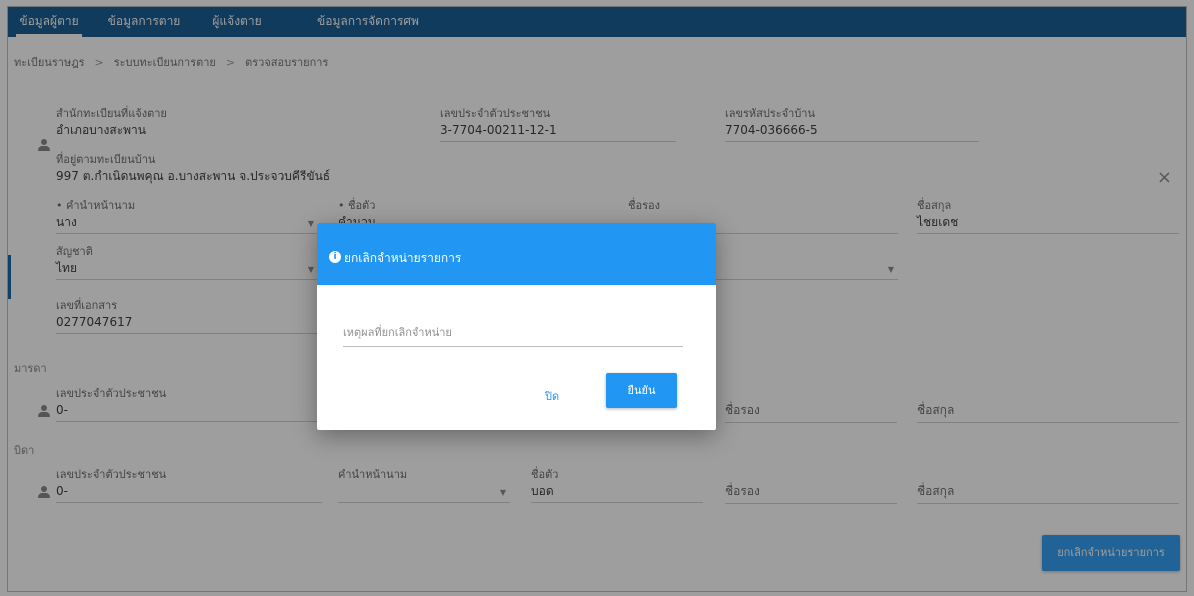  What do you see at coordinates (641, 390) in the screenshot?
I see `confirm-button: ยืนยัน` at bounding box center [641, 390].